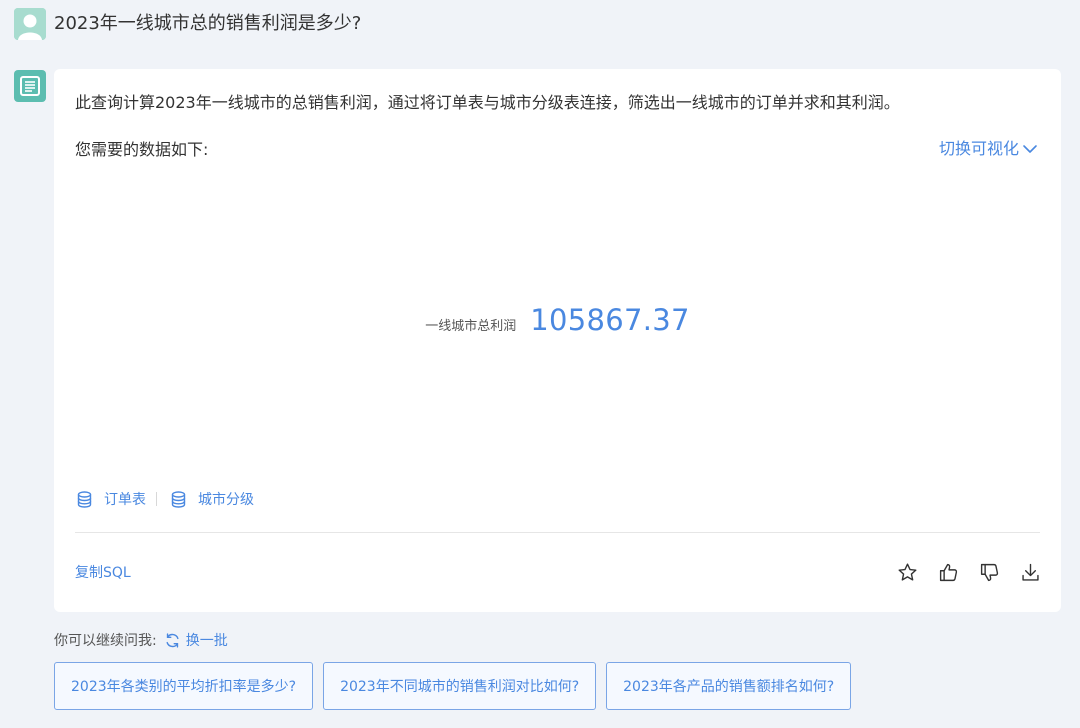 This screenshot has width=1080, height=728. I want to click on toggle-visualization-button: 切换可视化, so click(989, 149).